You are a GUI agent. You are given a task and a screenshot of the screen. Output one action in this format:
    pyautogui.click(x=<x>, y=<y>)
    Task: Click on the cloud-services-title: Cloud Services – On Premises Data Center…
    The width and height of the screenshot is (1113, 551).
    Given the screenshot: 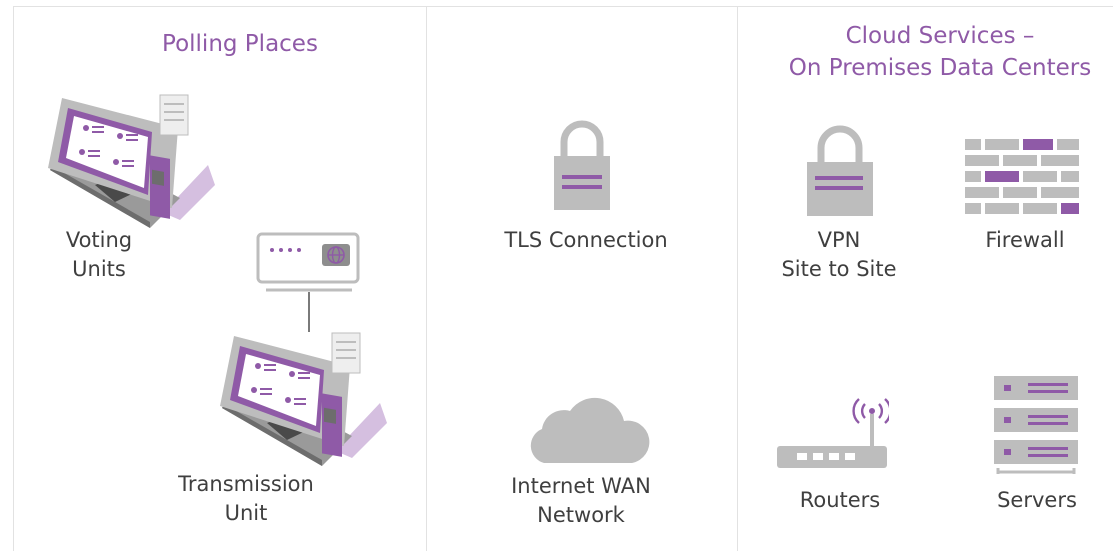 What is the action you would take?
    pyautogui.click(x=934, y=52)
    